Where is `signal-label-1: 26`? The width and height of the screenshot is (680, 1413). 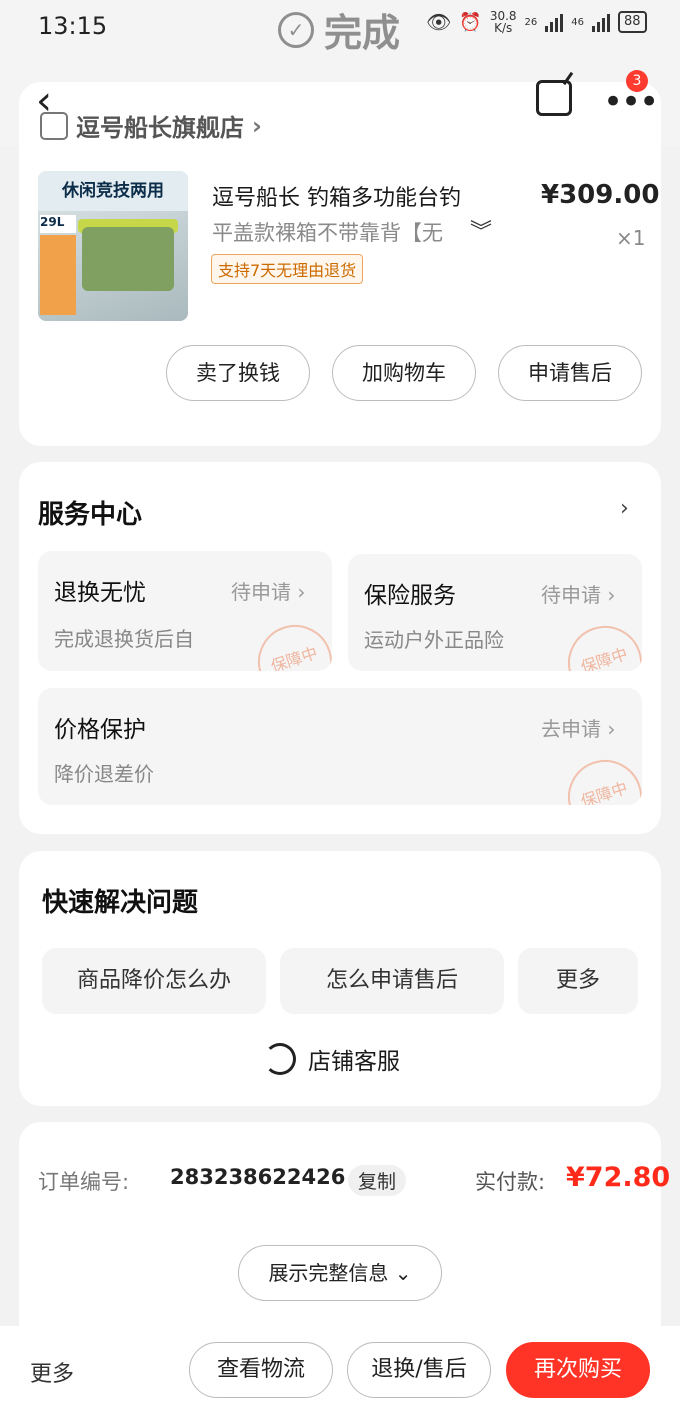
signal-label-1: 26 is located at coordinates (531, 22).